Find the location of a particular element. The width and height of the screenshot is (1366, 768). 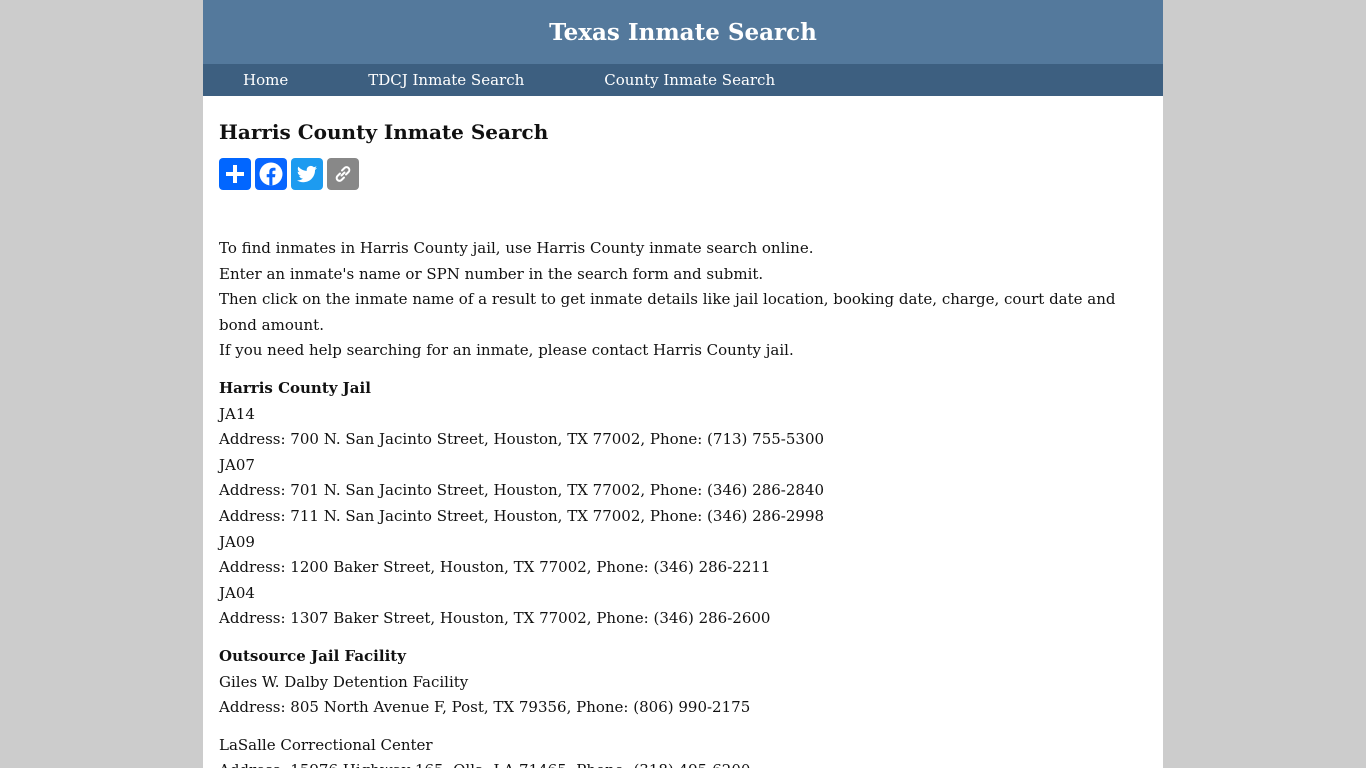

twitter-share-button is located at coordinates (307, 174).